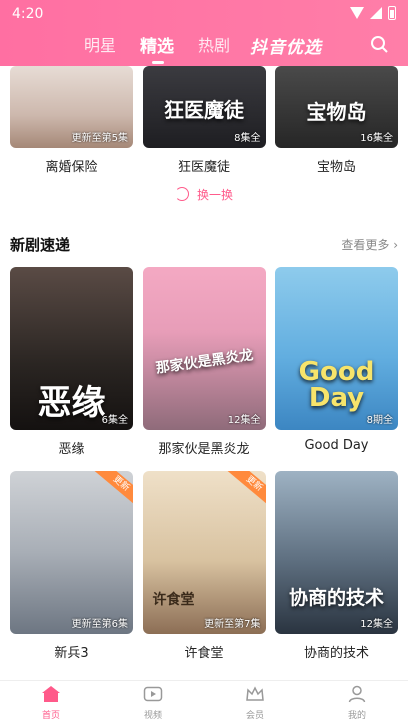 The height and width of the screenshot is (723, 408). I want to click on nav-video: 视频, so click(153, 703).